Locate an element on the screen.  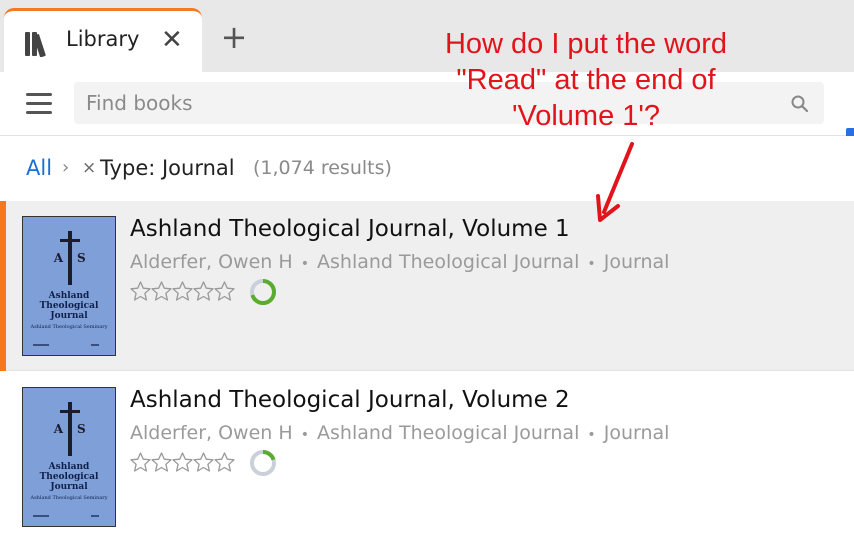
breadcrumb: All › × Type: Journal (1,074 results) is located at coordinates (427, 168).